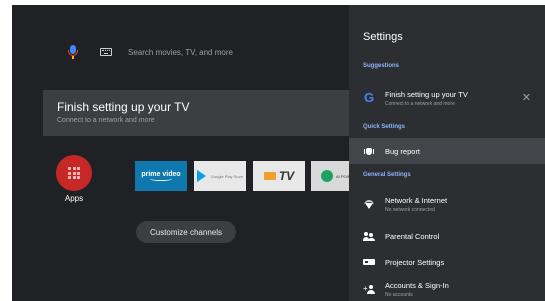 The image size is (545, 301). Describe the element at coordinates (447, 262) in the screenshot. I see `projector-settings-item: Projector Settings` at that location.